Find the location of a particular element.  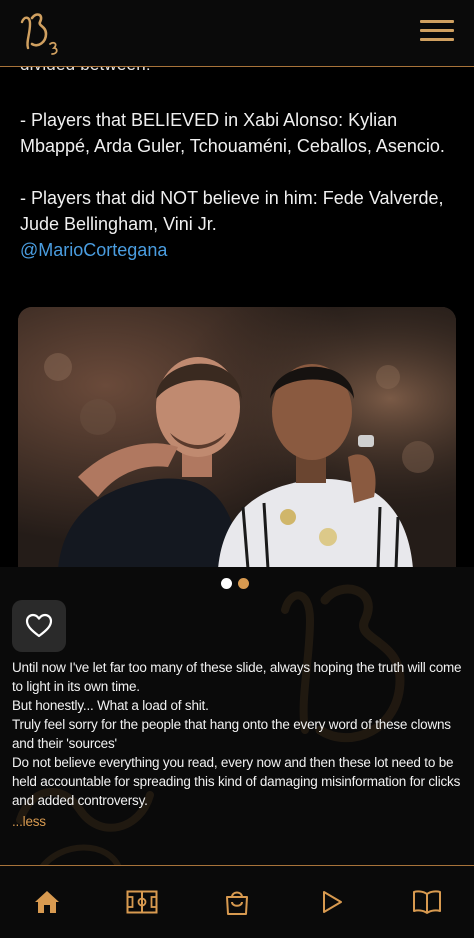

home-icon is located at coordinates (47, 902).